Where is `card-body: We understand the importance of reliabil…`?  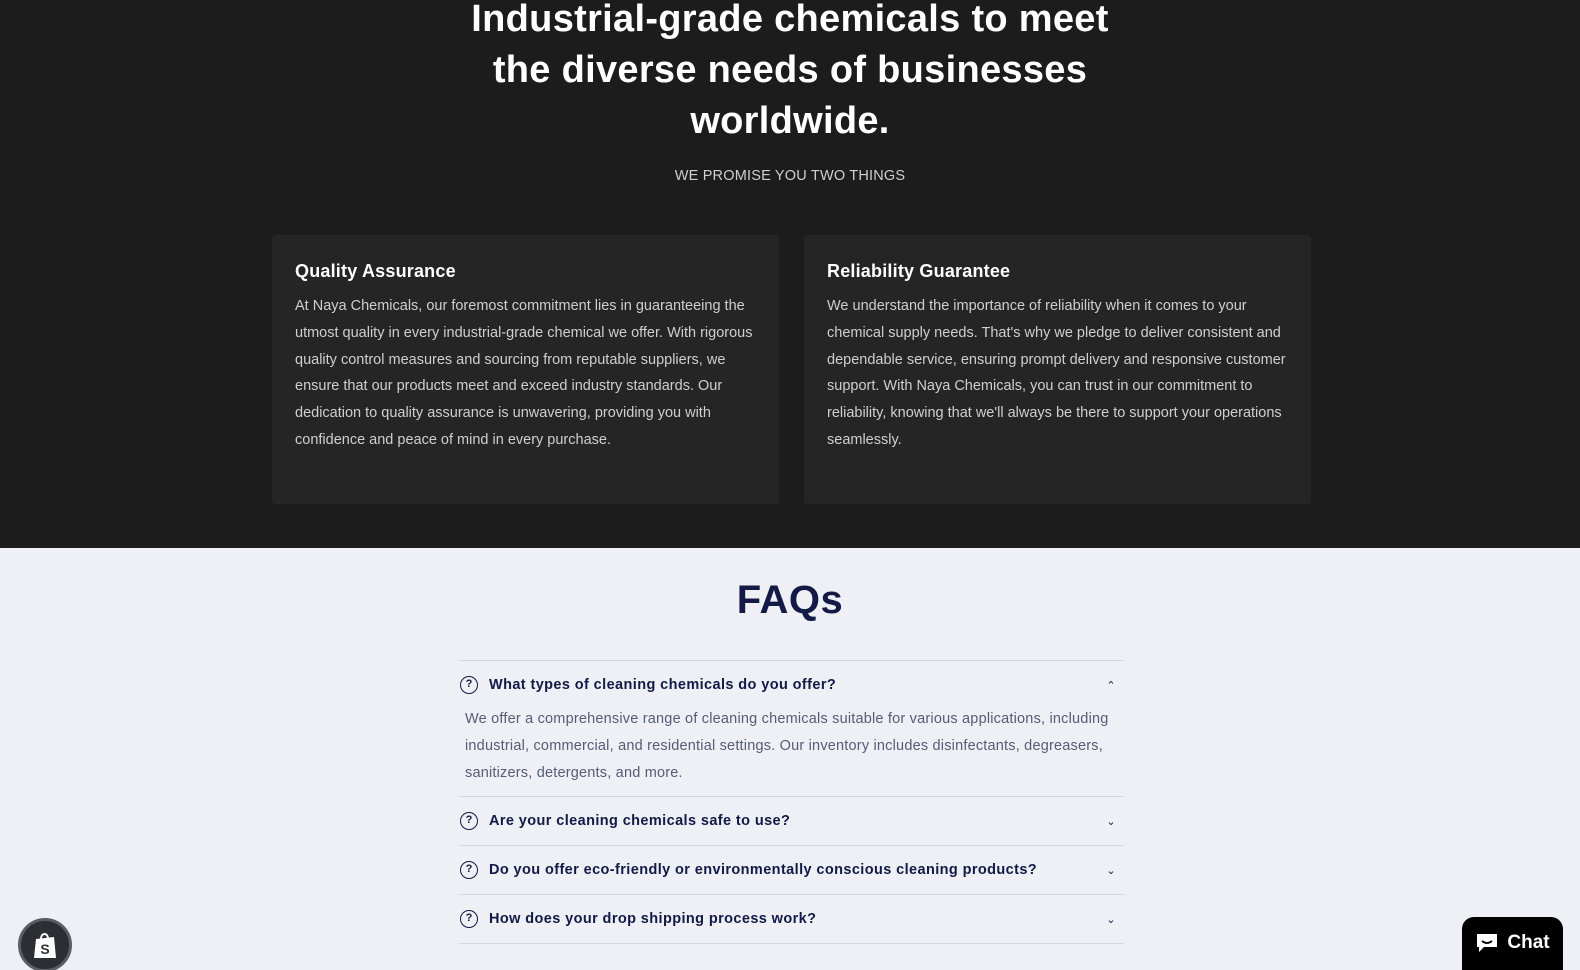 card-body: We understand the importance of reliabil… is located at coordinates (1056, 373).